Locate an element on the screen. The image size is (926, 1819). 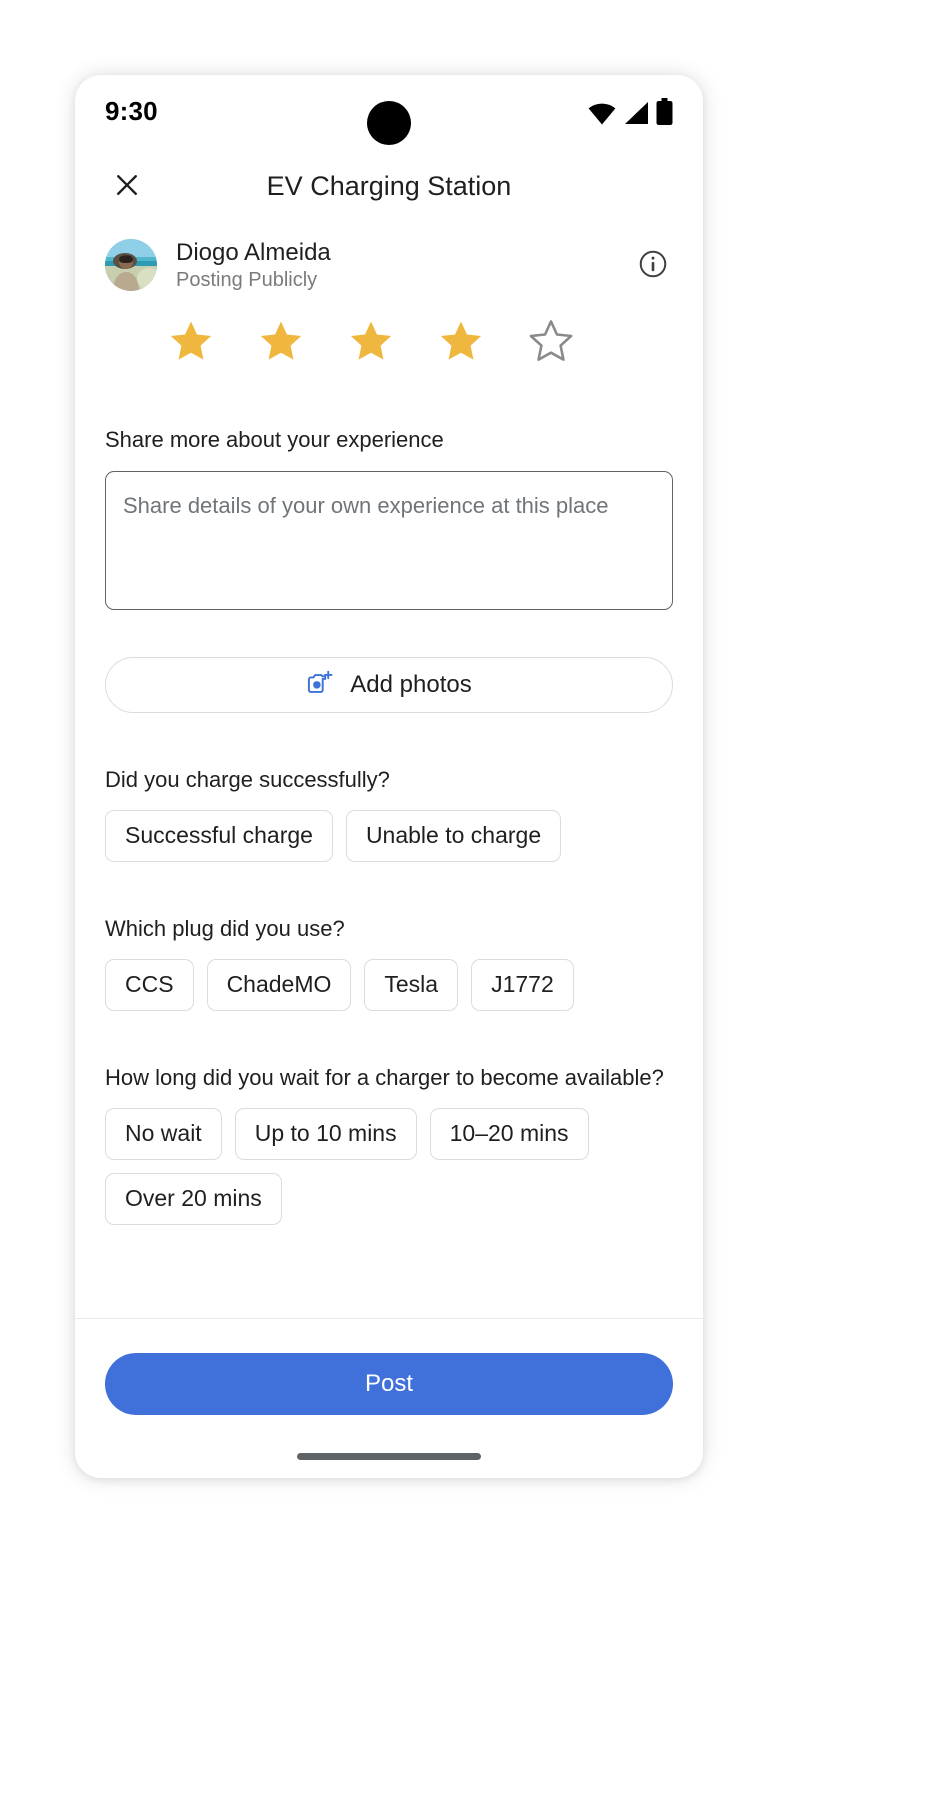
close-button is located at coordinates (127, 186).